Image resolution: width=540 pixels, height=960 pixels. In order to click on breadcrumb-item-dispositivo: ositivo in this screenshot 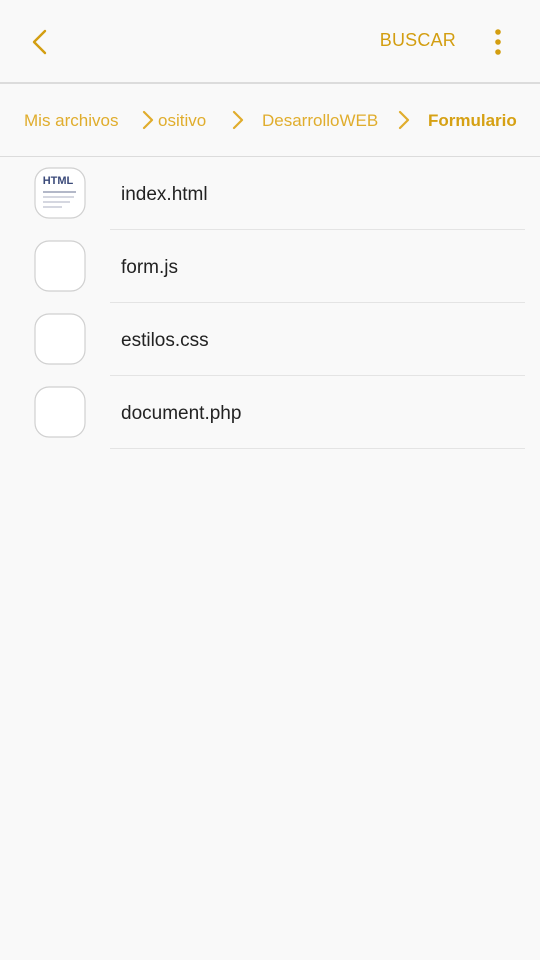, I will do `click(182, 121)`.